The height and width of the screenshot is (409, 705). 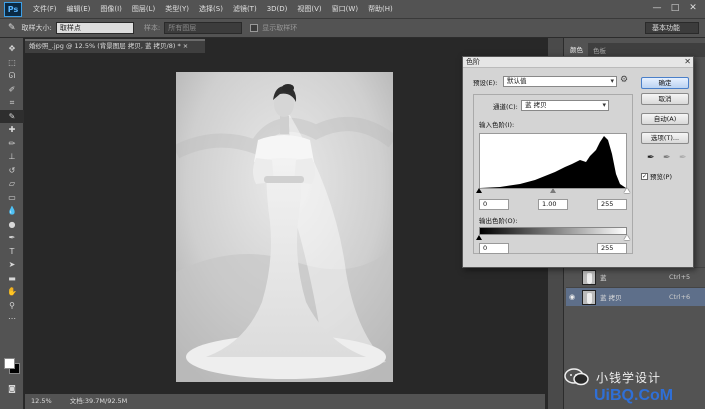 What do you see at coordinates (12, 76) in the screenshot?
I see `lasso-tool-icon: ᘏ` at bounding box center [12, 76].